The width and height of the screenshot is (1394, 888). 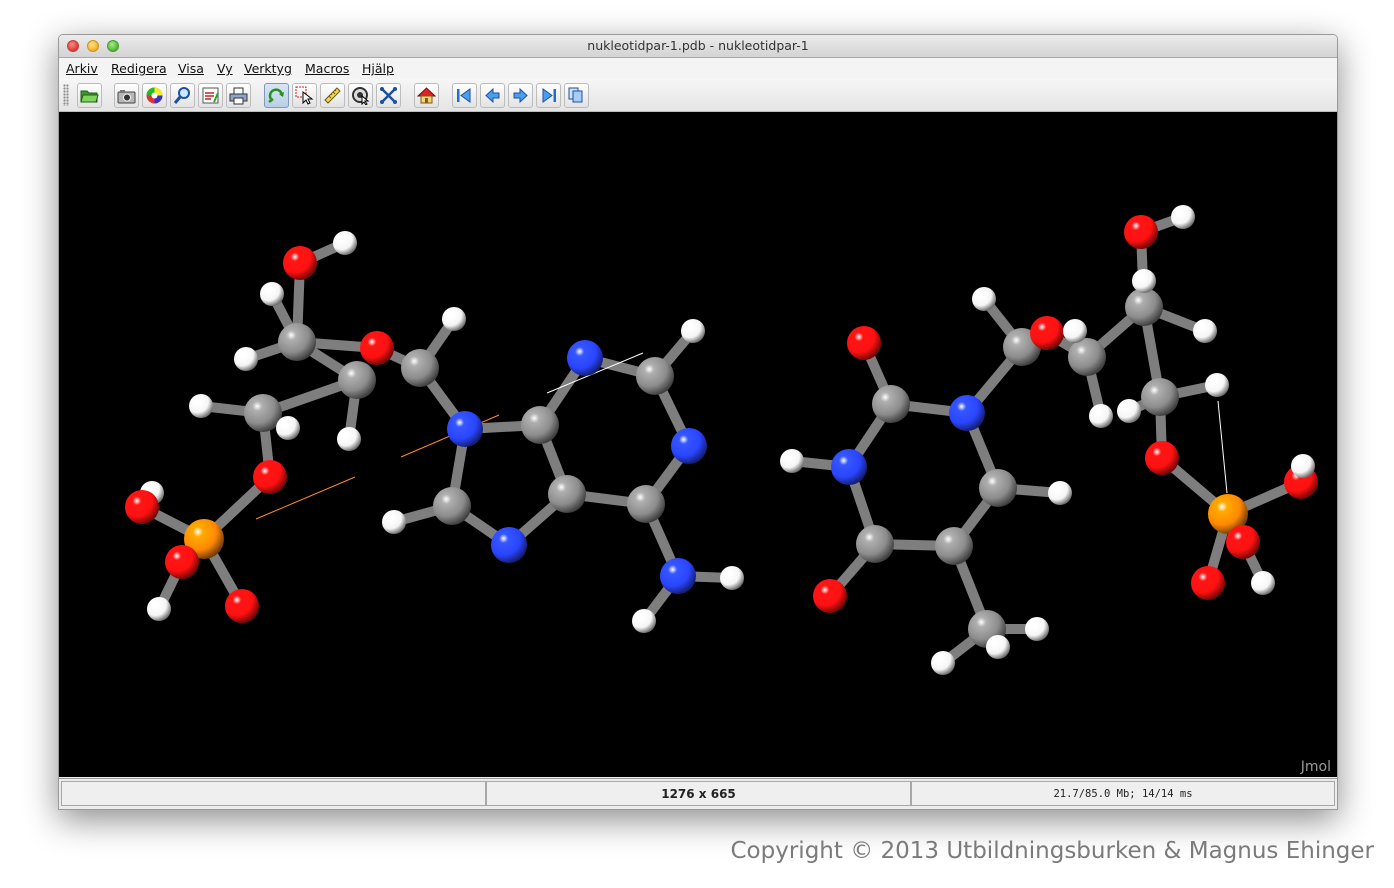 I want to click on title-bar: nukleotidpar-1.pdb - nukleotidpar-1, so click(x=698, y=46).